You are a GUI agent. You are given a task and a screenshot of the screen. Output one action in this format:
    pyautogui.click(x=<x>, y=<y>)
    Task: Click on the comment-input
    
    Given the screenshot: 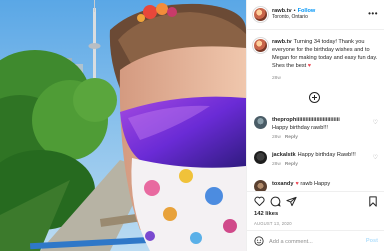 What is the action you would take?
    pyautogui.click(x=315, y=241)
    